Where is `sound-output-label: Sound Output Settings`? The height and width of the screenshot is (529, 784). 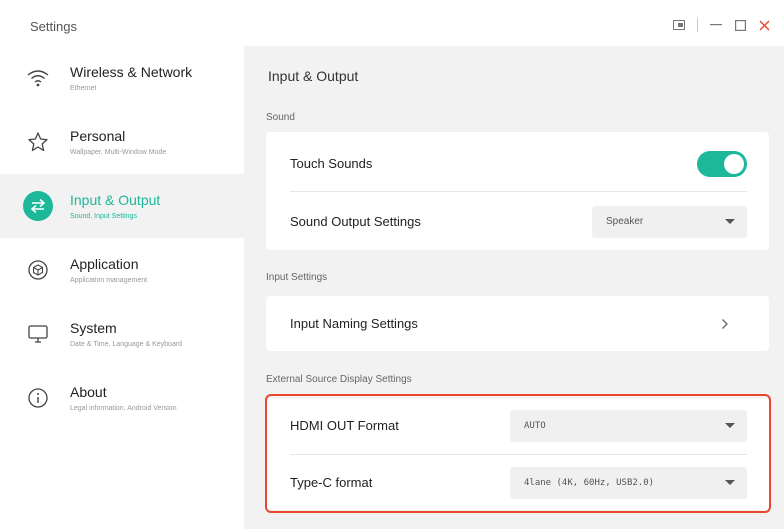
sound-output-label: Sound Output Settings is located at coordinates (355, 221).